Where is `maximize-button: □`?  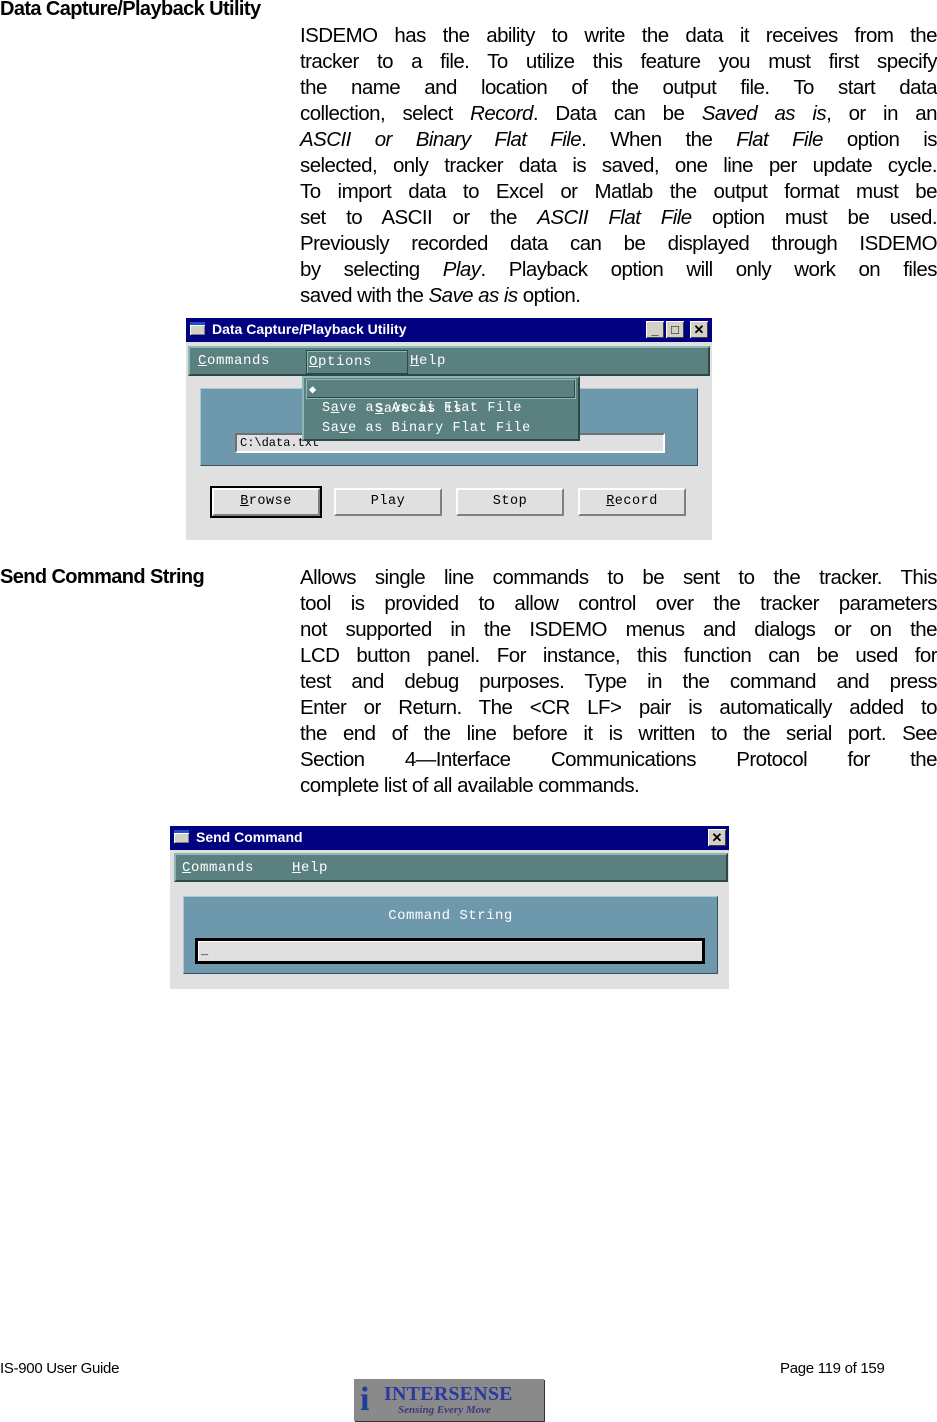
maximize-button: □ is located at coordinates (675, 329).